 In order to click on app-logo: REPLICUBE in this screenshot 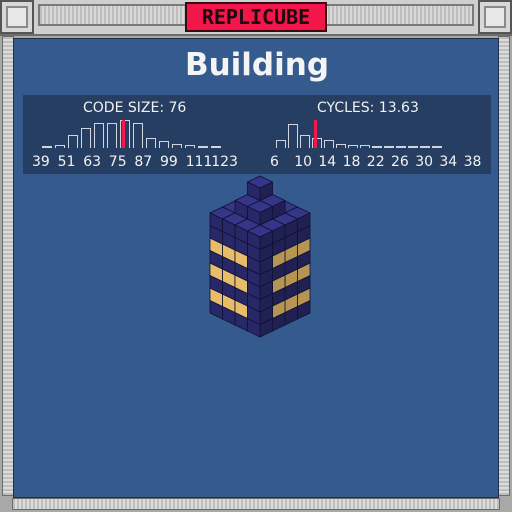, I will do `click(256, 17)`.